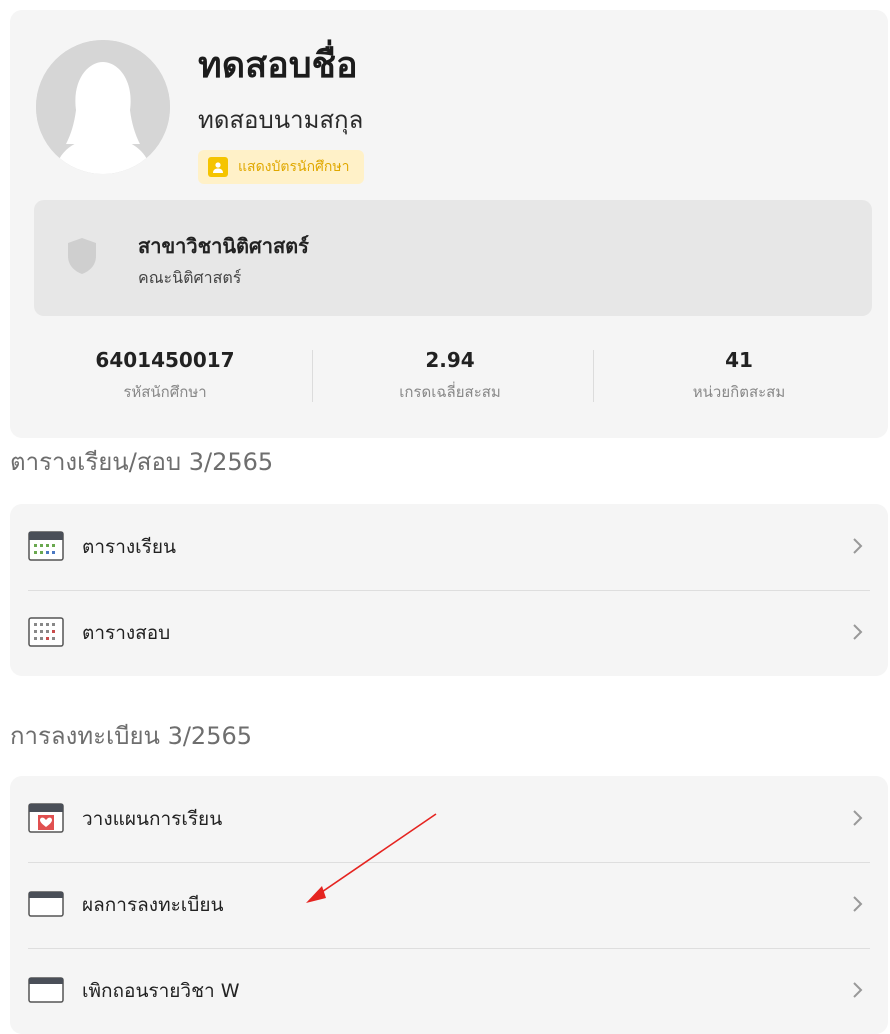 The height and width of the screenshot is (1034, 890). What do you see at coordinates (153, 905) in the screenshot?
I see `menu-item-label: ผลการลงทะเบียน` at bounding box center [153, 905].